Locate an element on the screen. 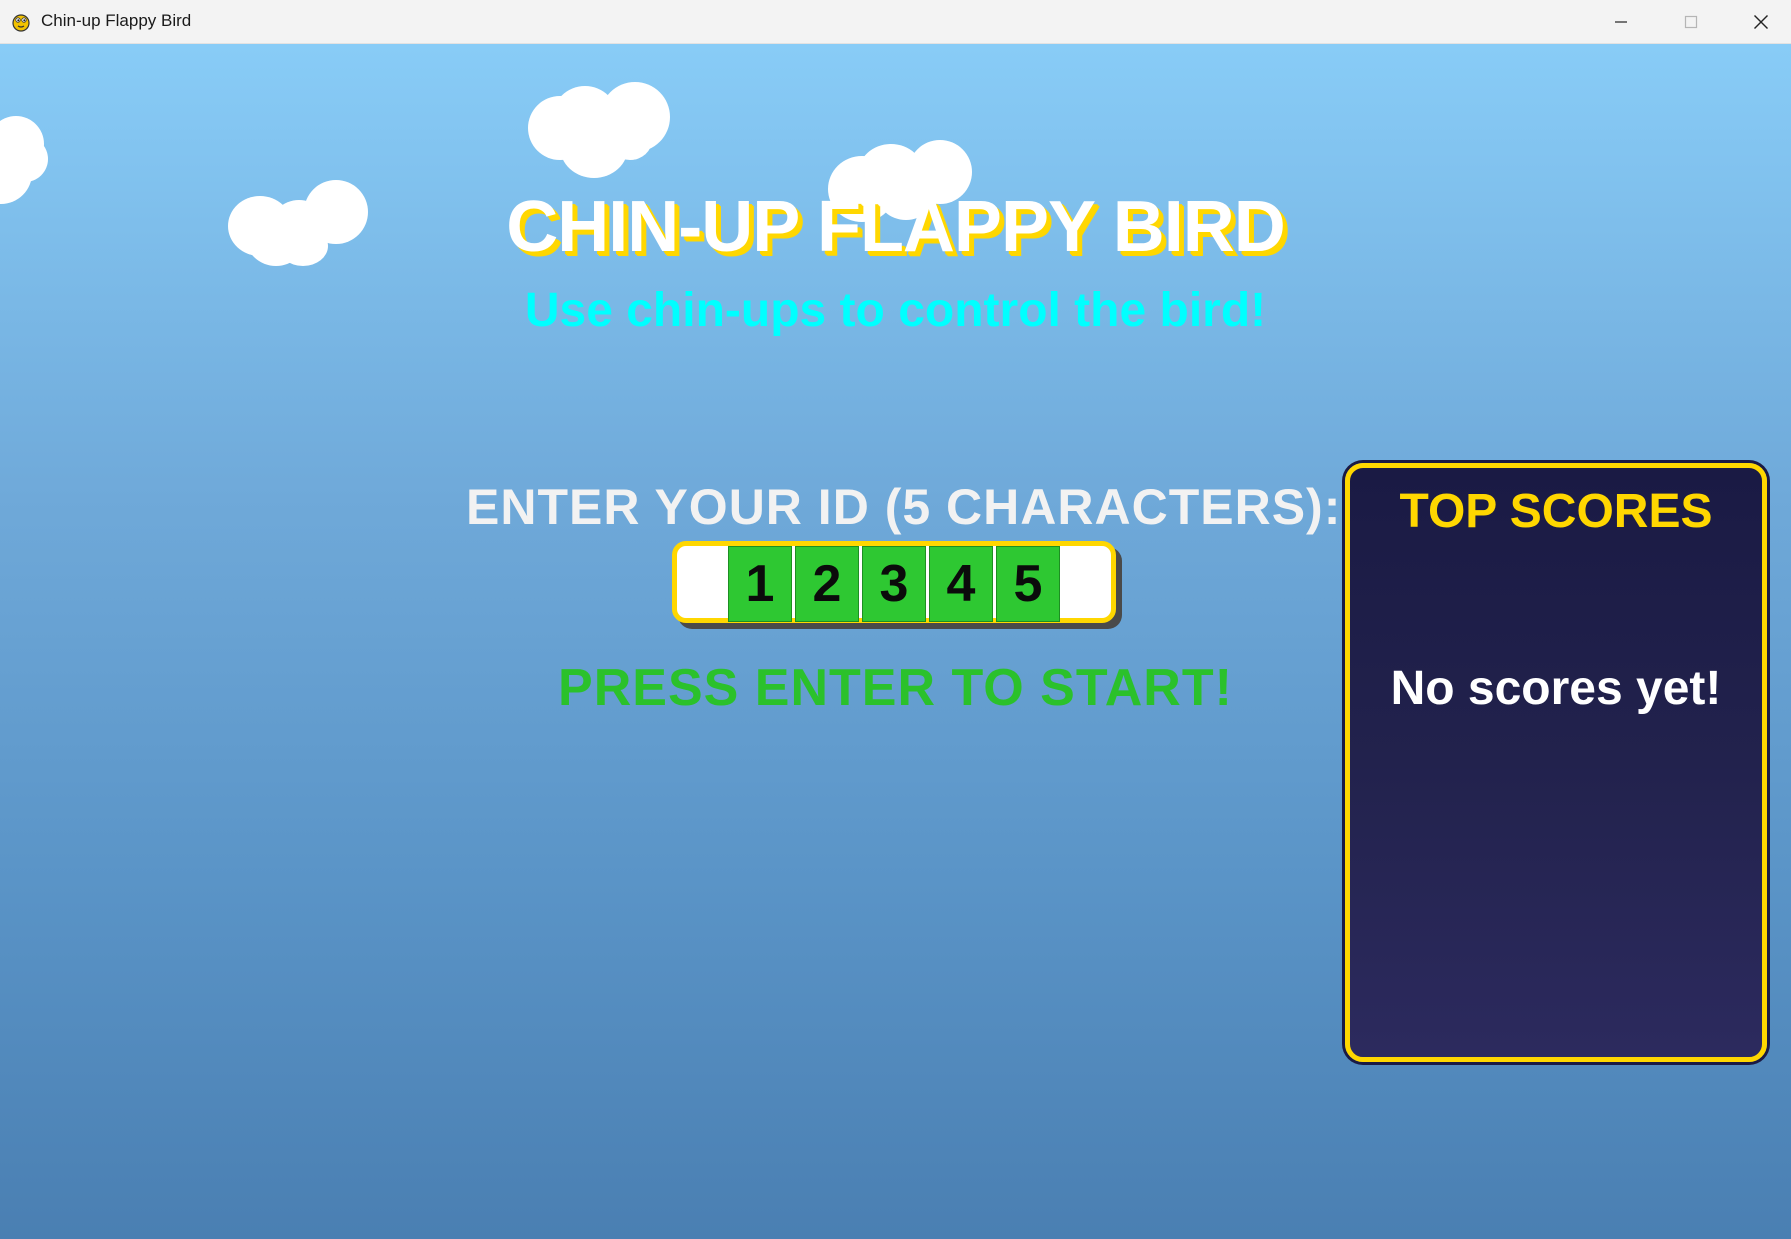  close-icon is located at coordinates (1761, 22).